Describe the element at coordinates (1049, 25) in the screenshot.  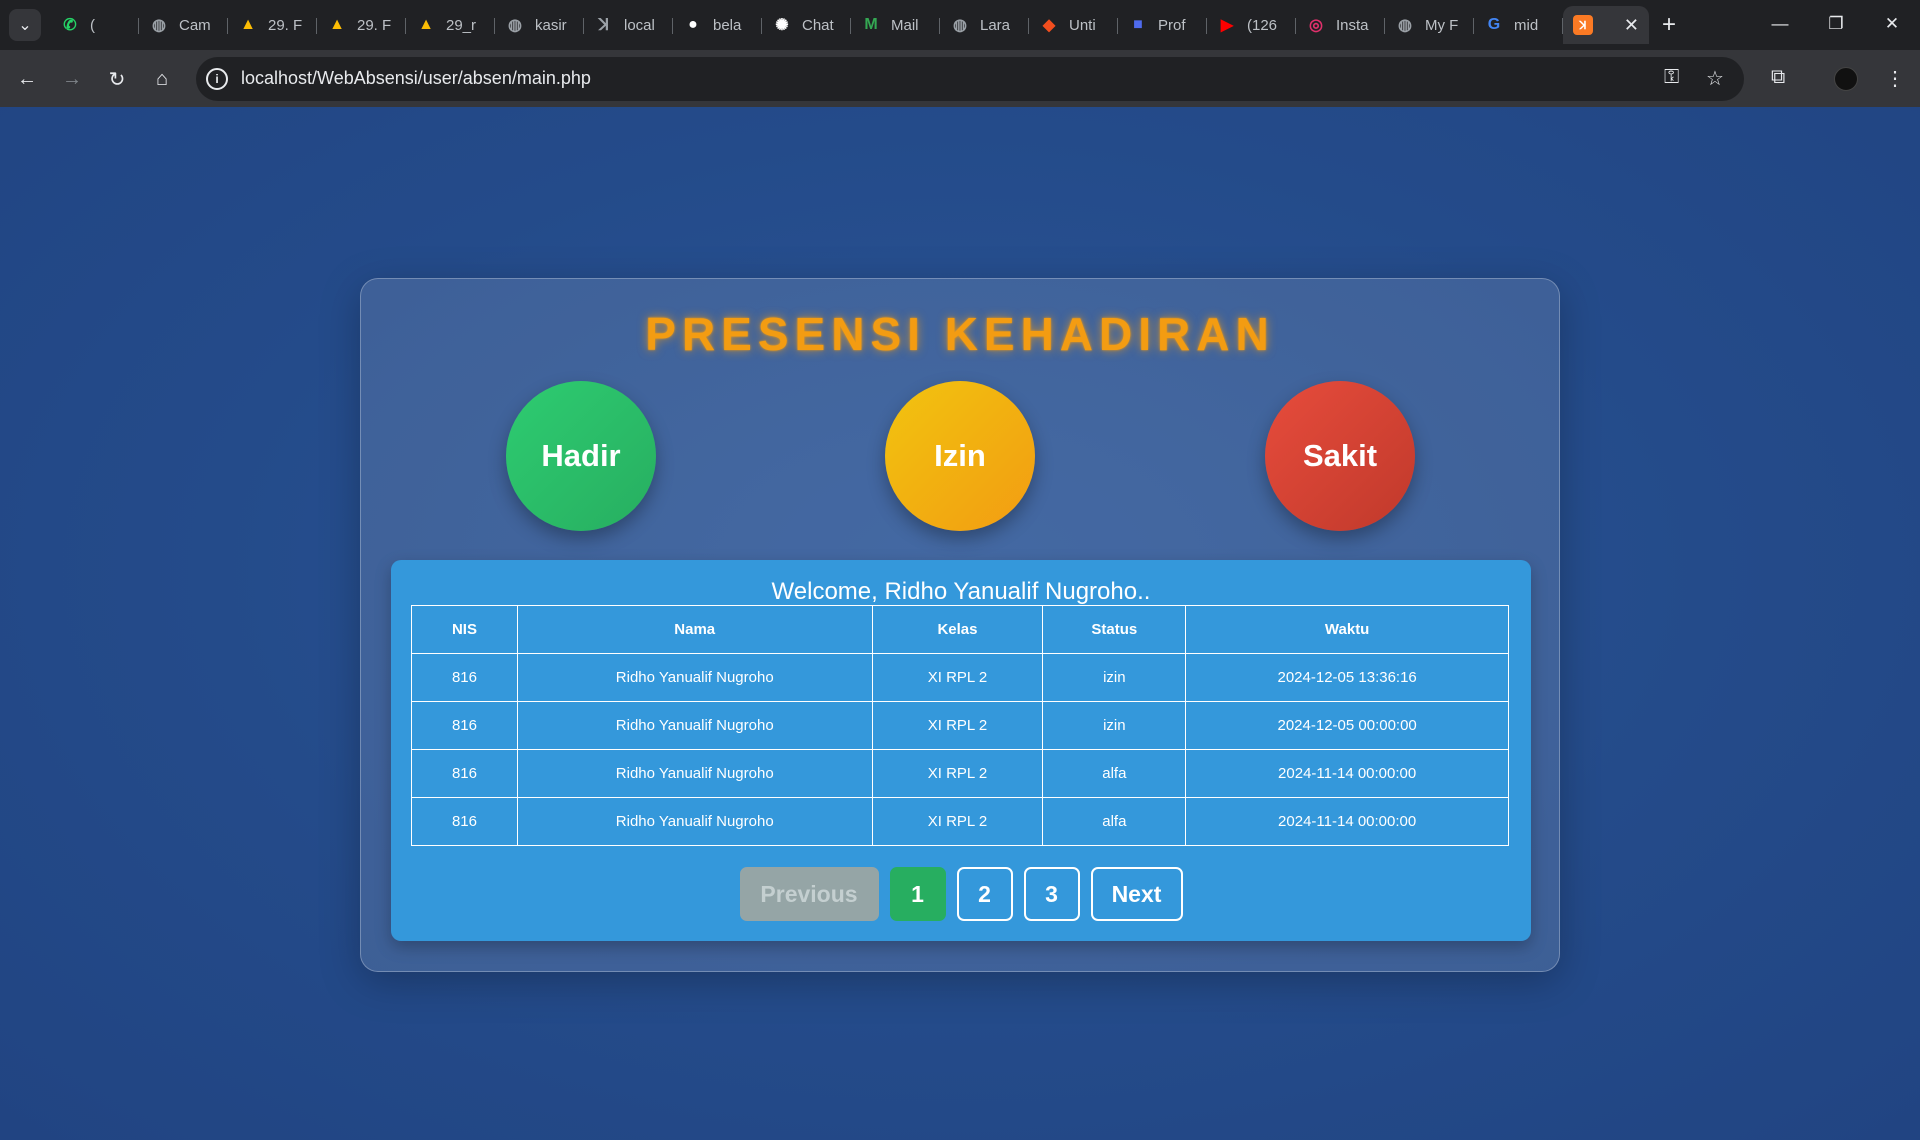
I see `figma-icon: ◆` at that location.